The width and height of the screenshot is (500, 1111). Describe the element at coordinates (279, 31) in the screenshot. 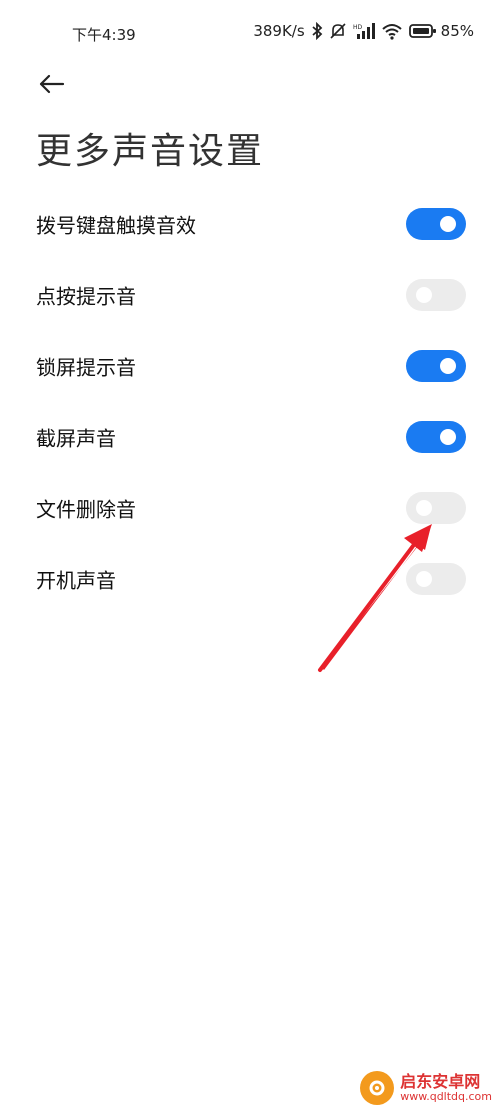

I see `net-speed: 389K/s` at that location.